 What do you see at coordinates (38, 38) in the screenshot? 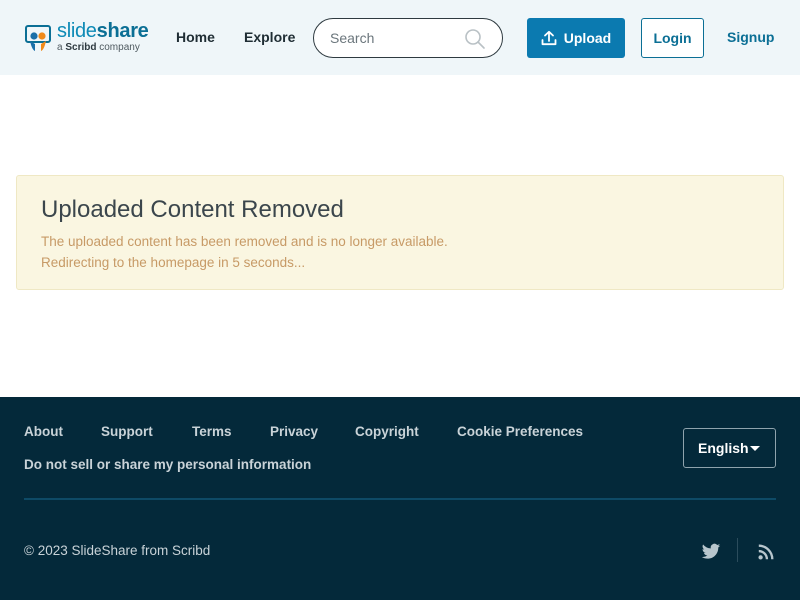
I see `slideshare-logo-icon` at bounding box center [38, 38].